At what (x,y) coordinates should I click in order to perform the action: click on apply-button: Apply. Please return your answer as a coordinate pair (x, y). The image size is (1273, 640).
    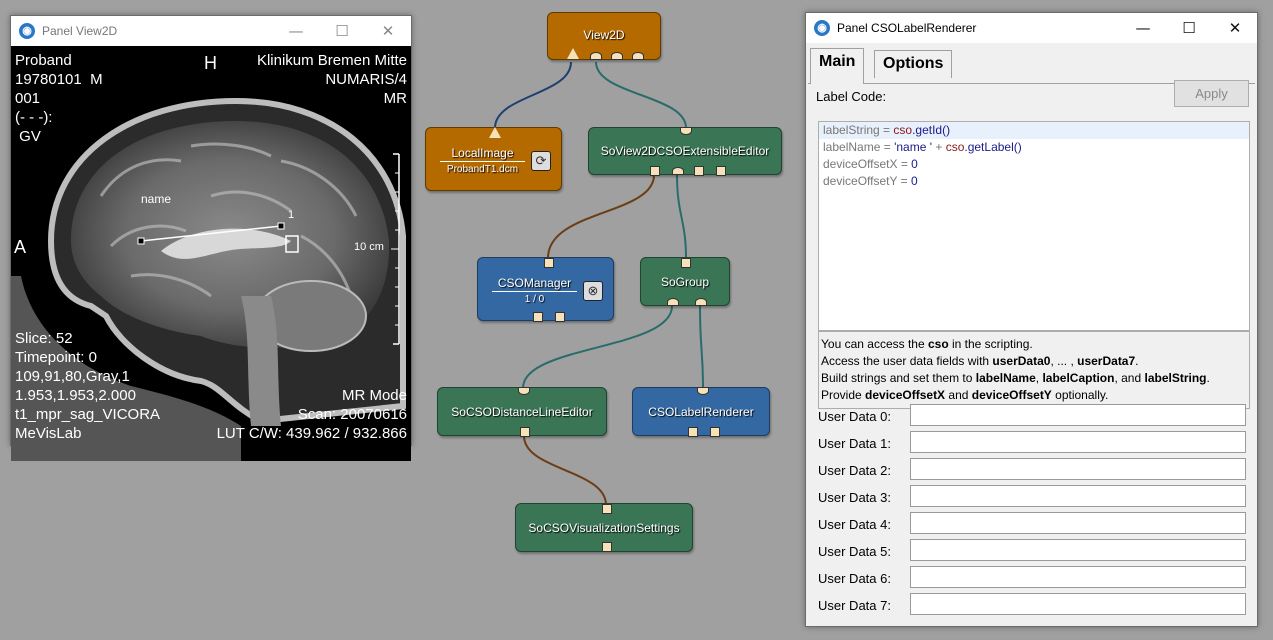
    Looking at the image, I should click on (1211, 93).